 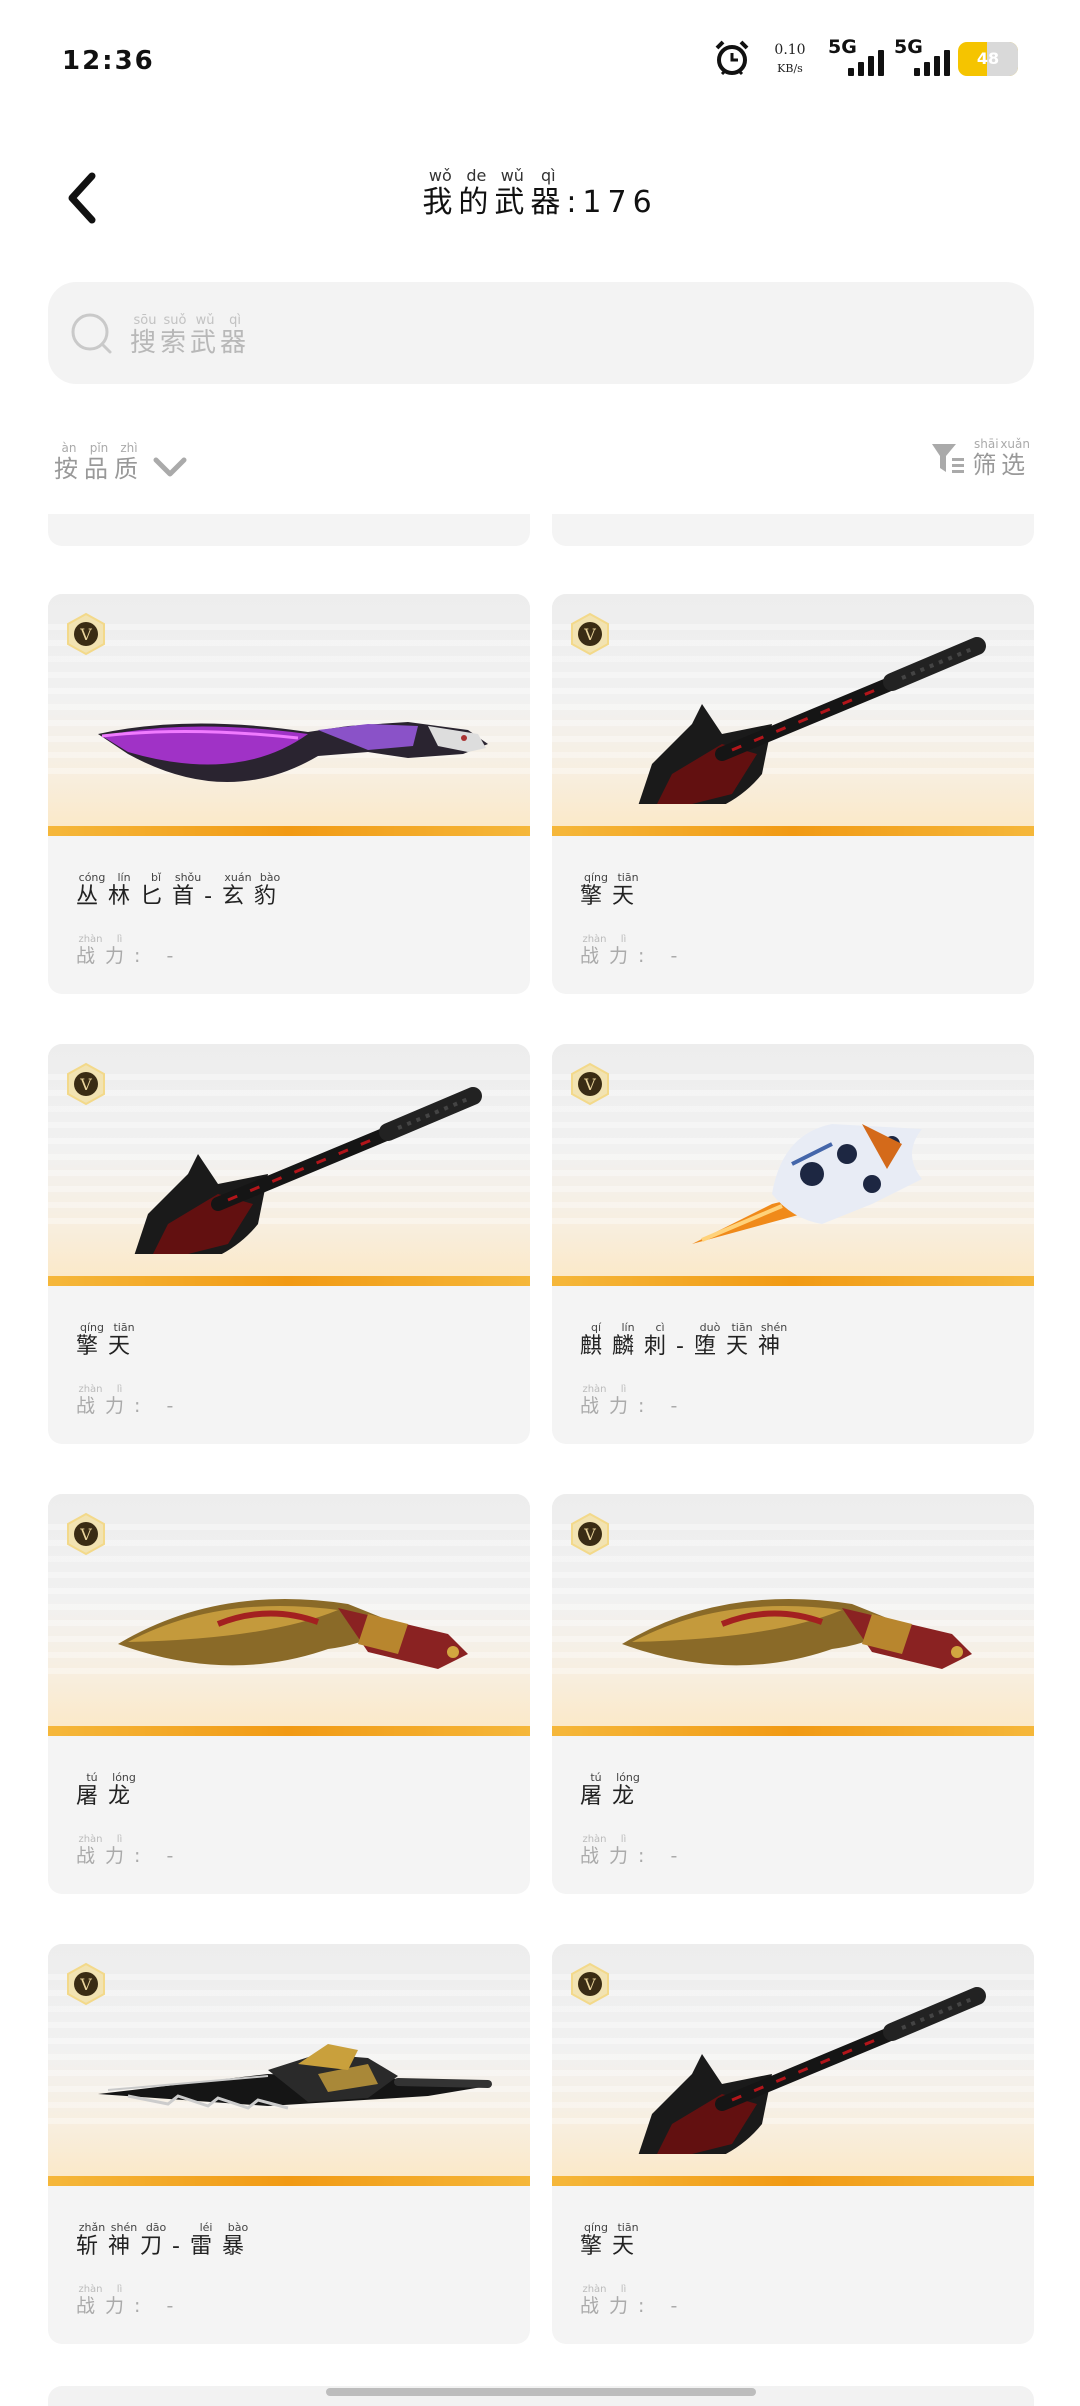 I want to click on sort-label: 按àn品pǐn质zhì, so click(x=99, y=462).